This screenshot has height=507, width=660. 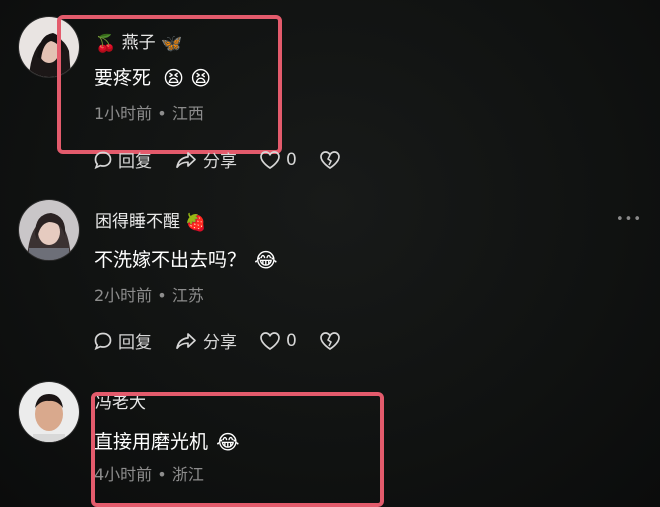 I want to click on comment-2-text: 不洗嫁不出去吗？ 😂, so click(x=185, y=258).